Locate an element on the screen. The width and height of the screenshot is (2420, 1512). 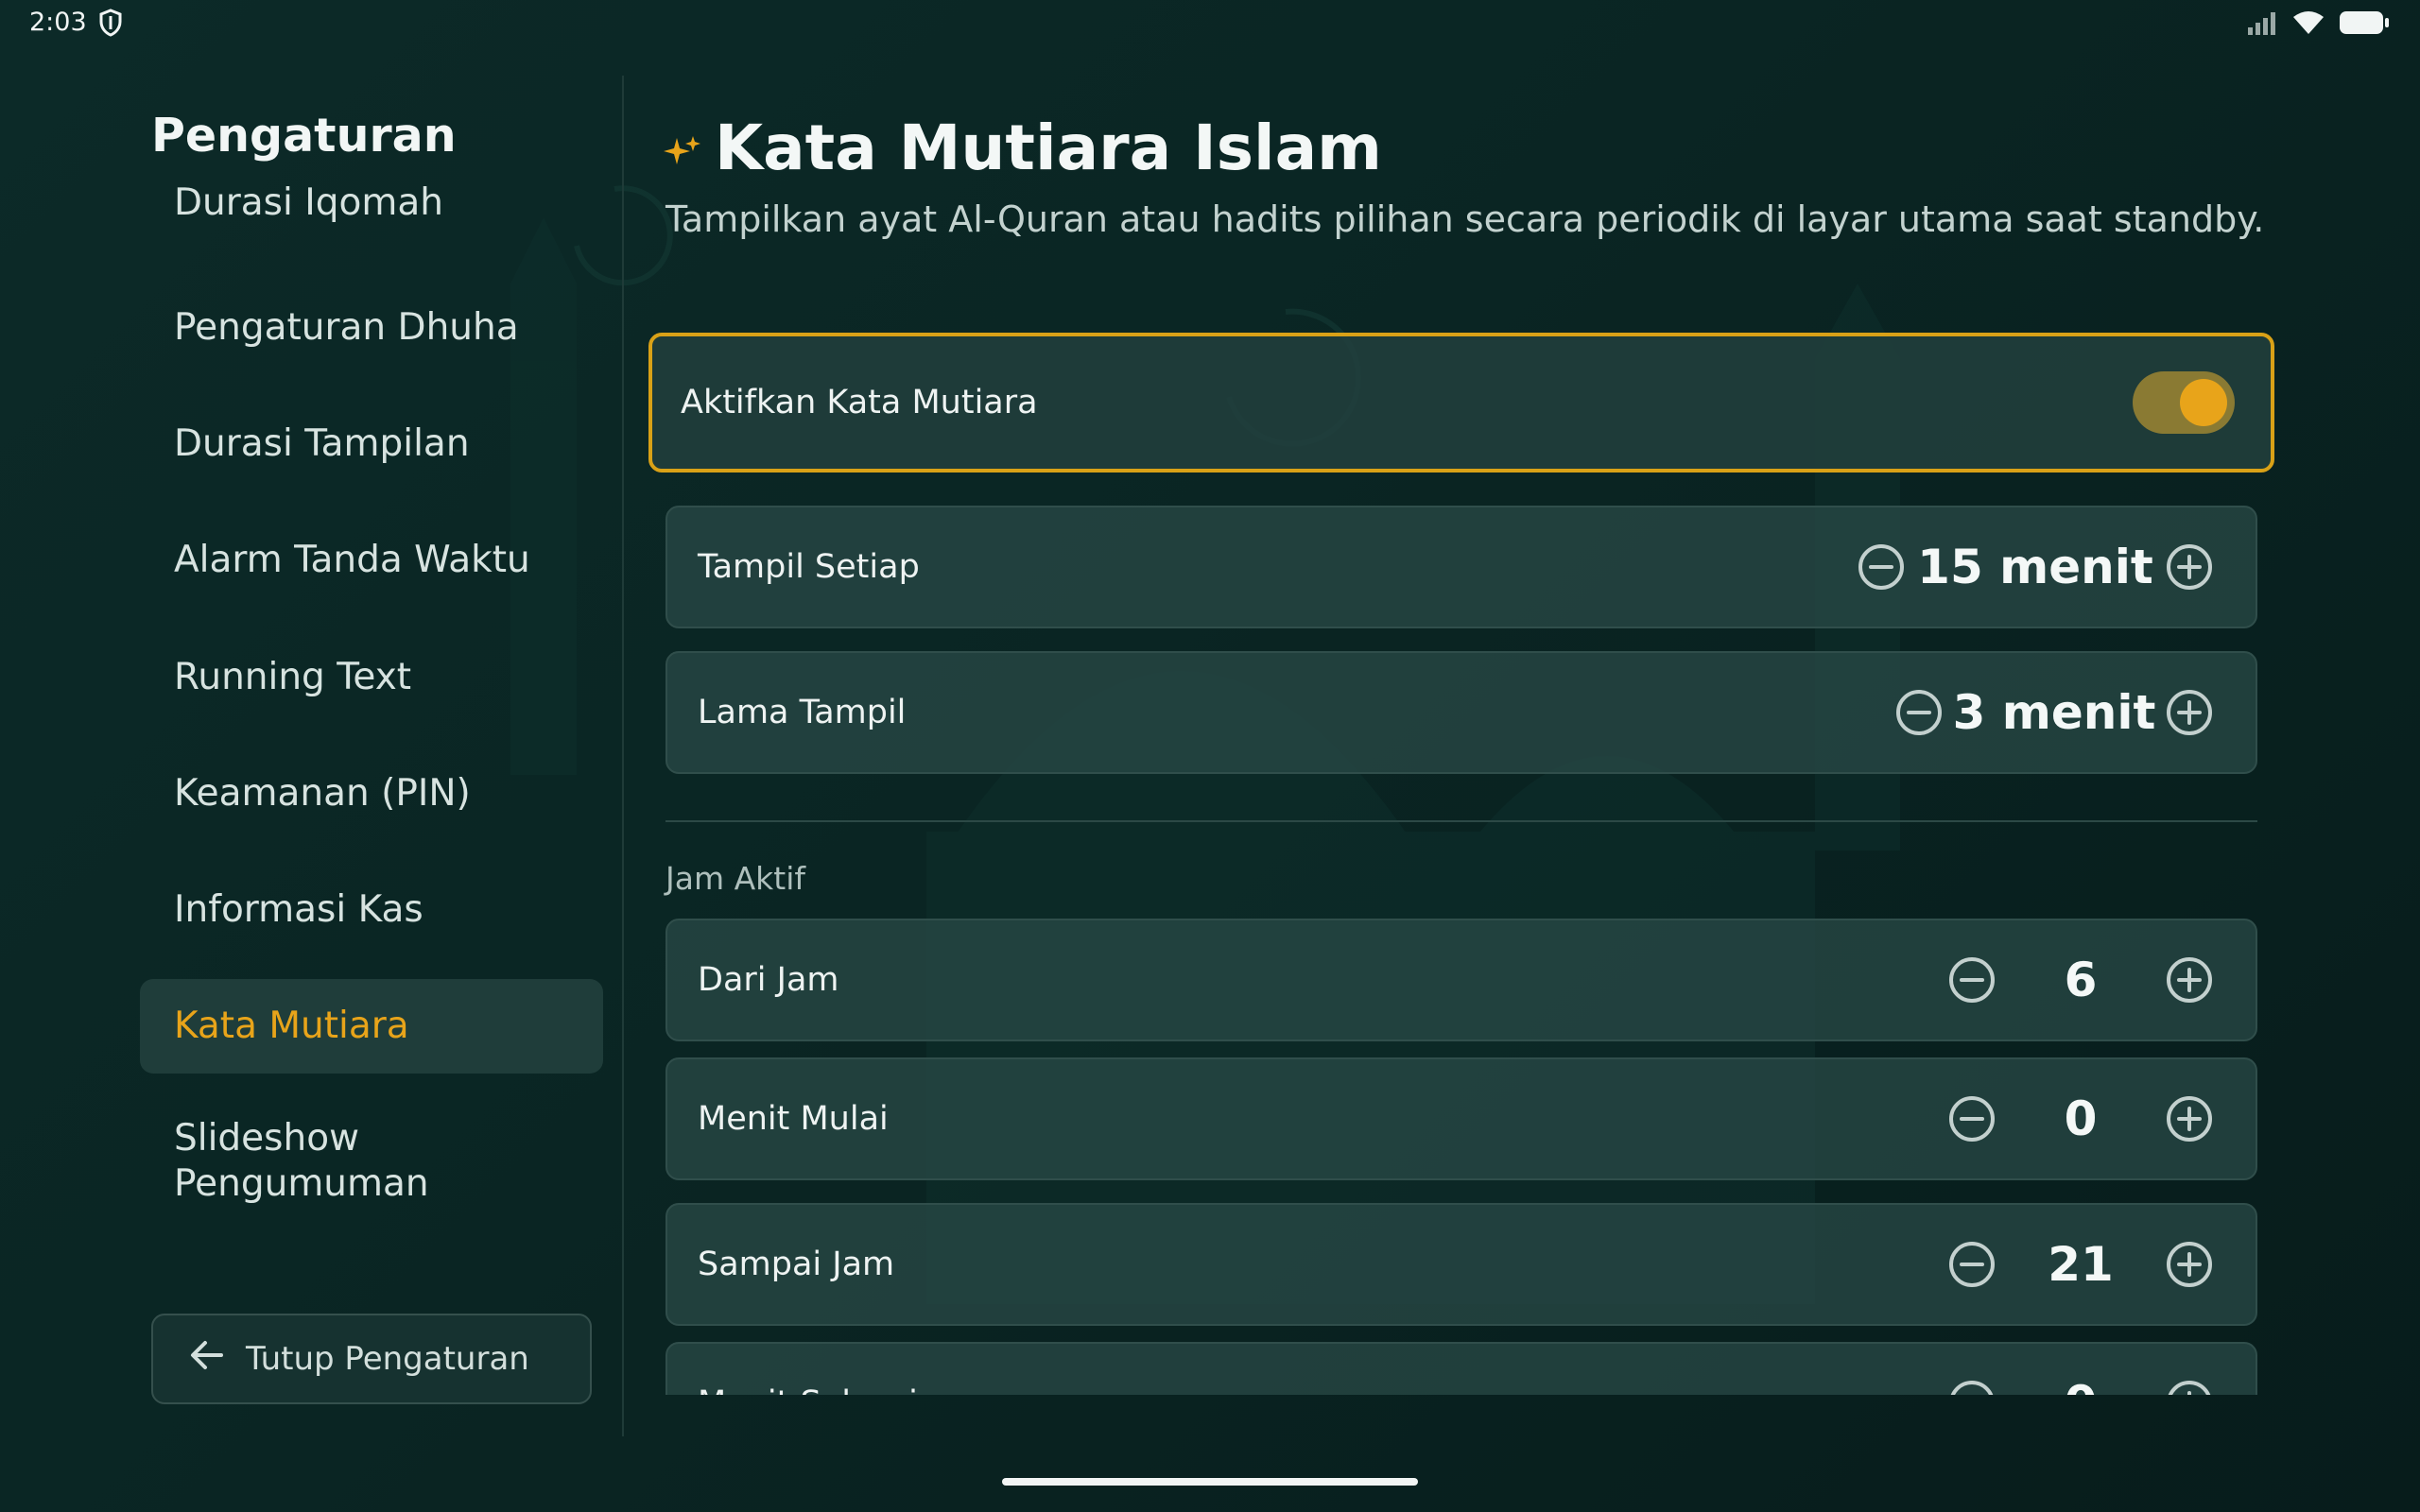
sidebar-item-alarm-tanda-waktu: Alarm Tanda Waktu is located at coordinates (371, 560).